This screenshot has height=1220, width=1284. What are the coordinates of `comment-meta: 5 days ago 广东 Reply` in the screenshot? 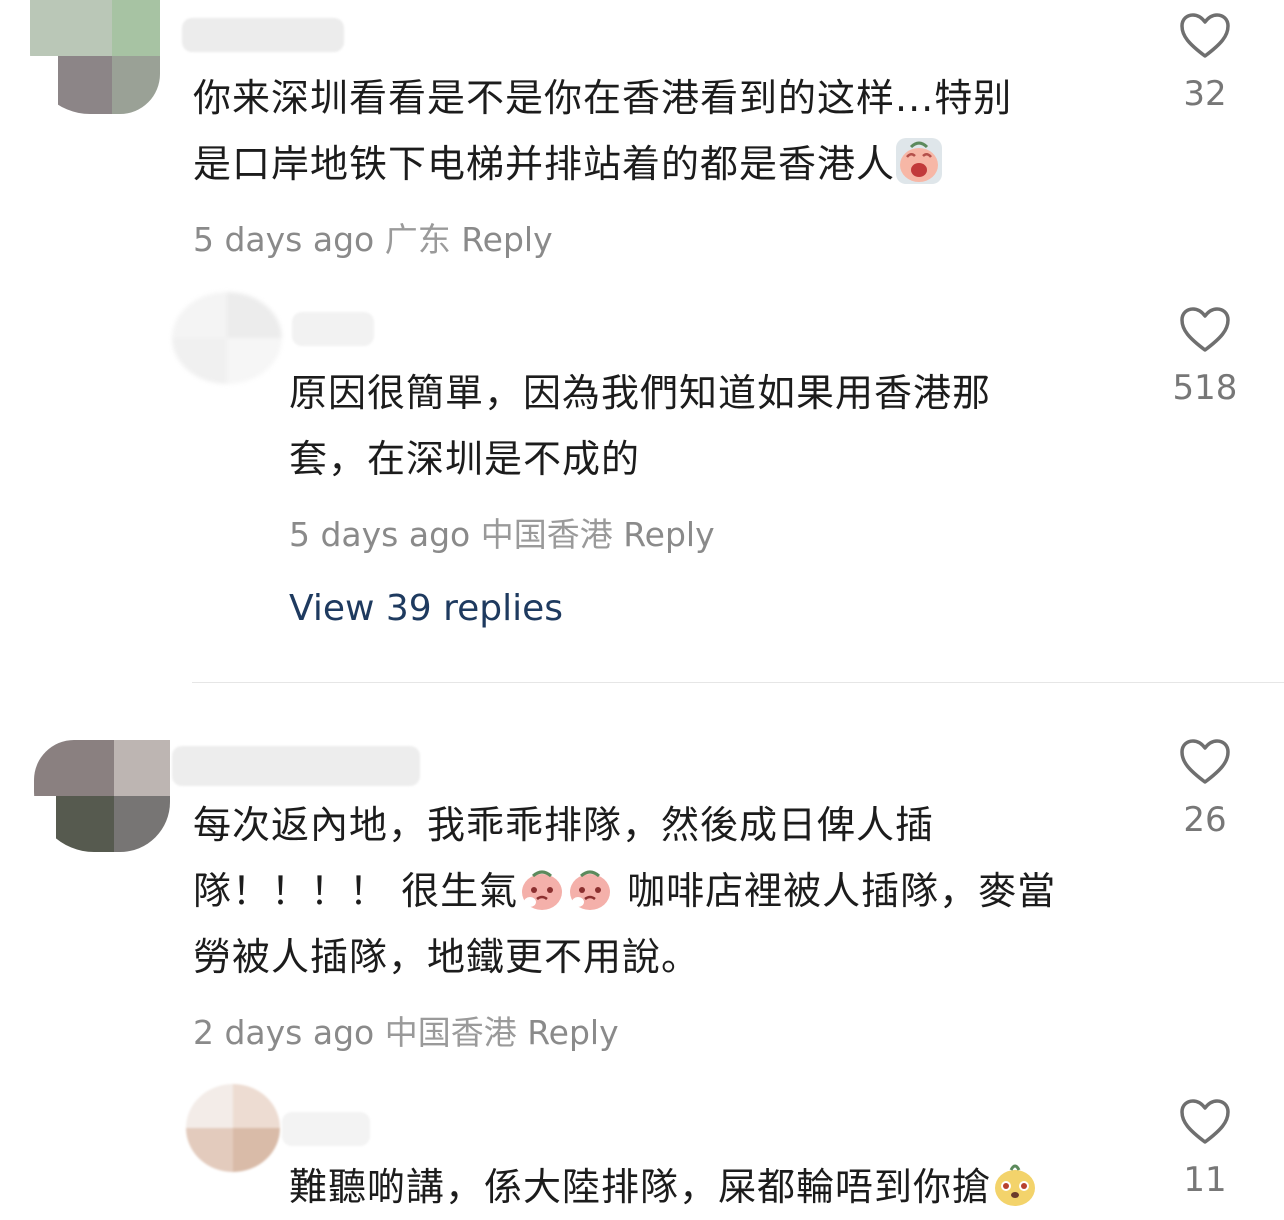 It's located at (373, 237).